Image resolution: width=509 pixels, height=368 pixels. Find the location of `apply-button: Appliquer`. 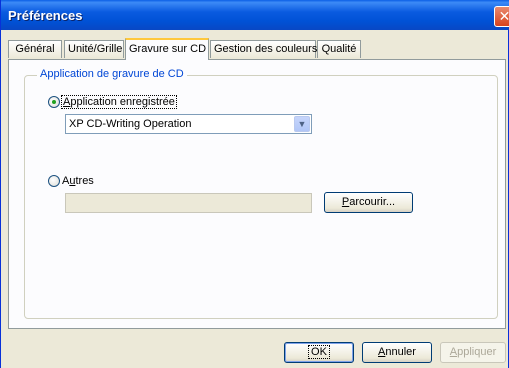

apply-button: Appliquer is located at coordinates (473, 352).